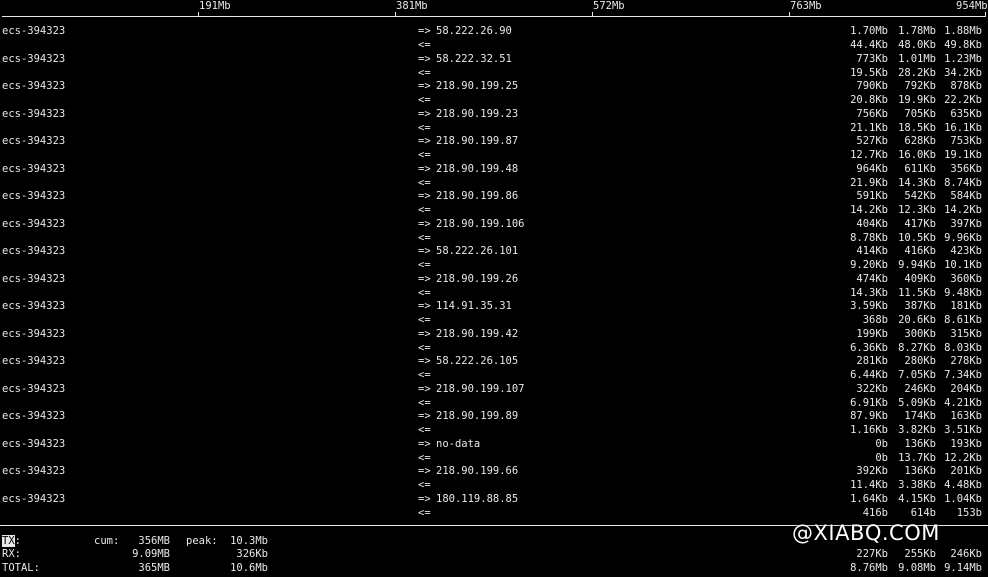 This screenshot has width=988, height=577. What do you see at coordinates (872, 389) in the screenshot?
I see `outgoing-rate-2s: 322Kb` at bounding box center [872, 389].